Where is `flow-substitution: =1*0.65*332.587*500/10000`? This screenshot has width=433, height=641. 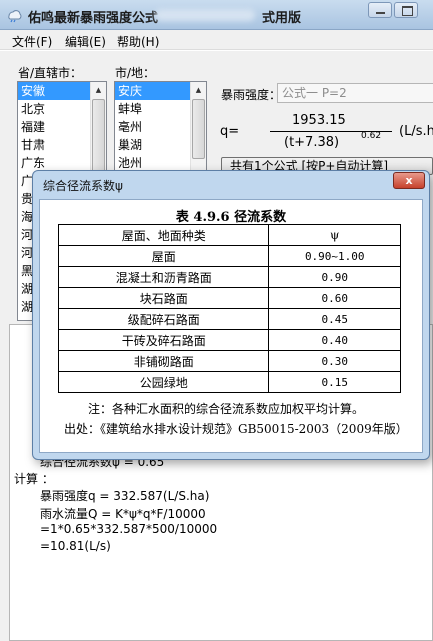
flow-substitution: =1*0.65*332.587*500/10000 is located at coordinates (129, 529).